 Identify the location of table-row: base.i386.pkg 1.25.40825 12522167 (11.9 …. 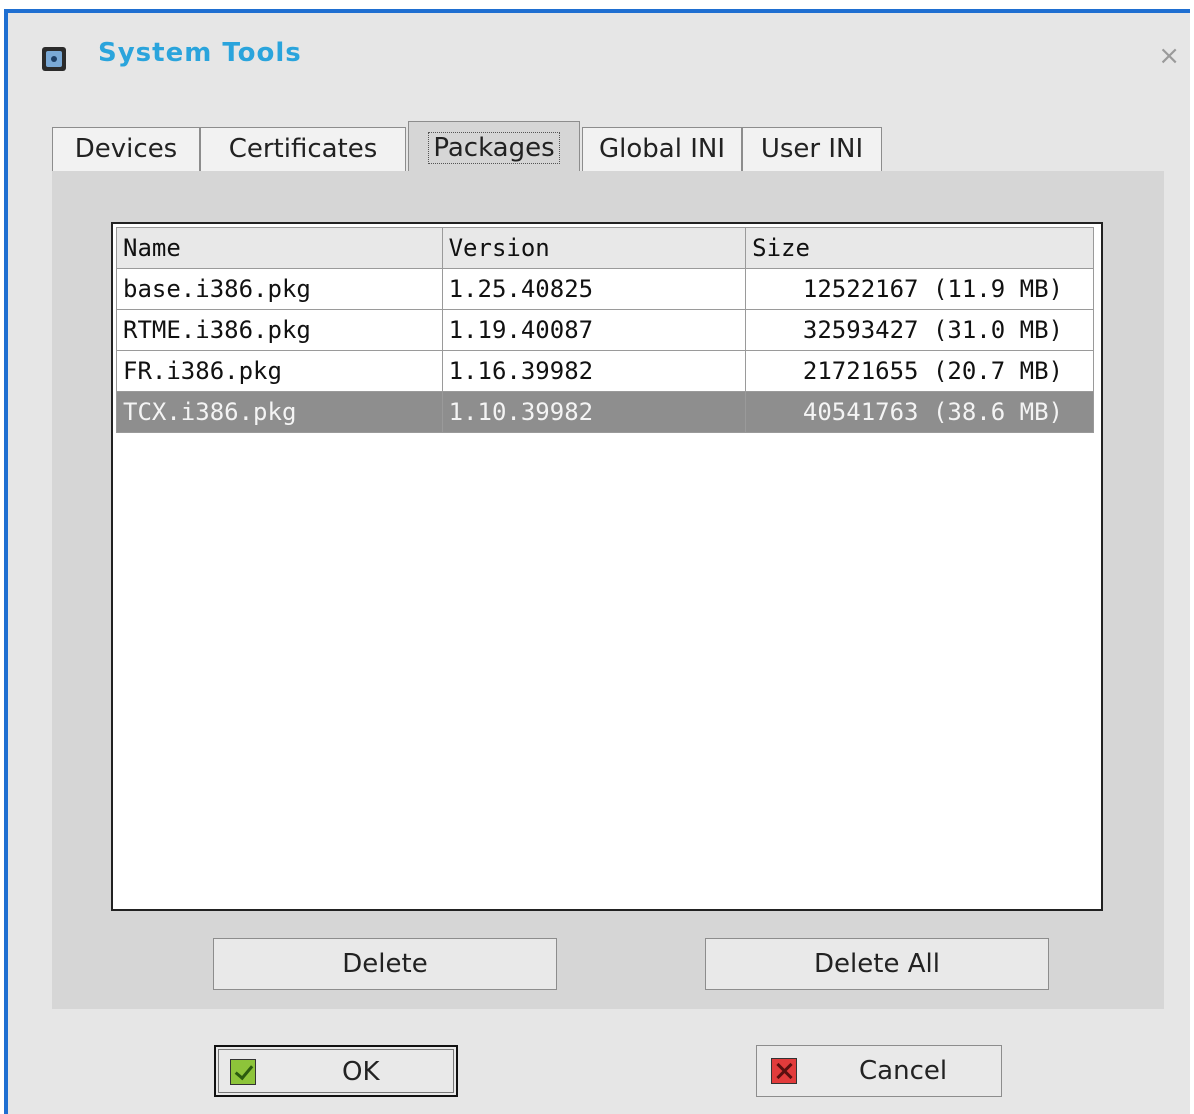
(605, 289).